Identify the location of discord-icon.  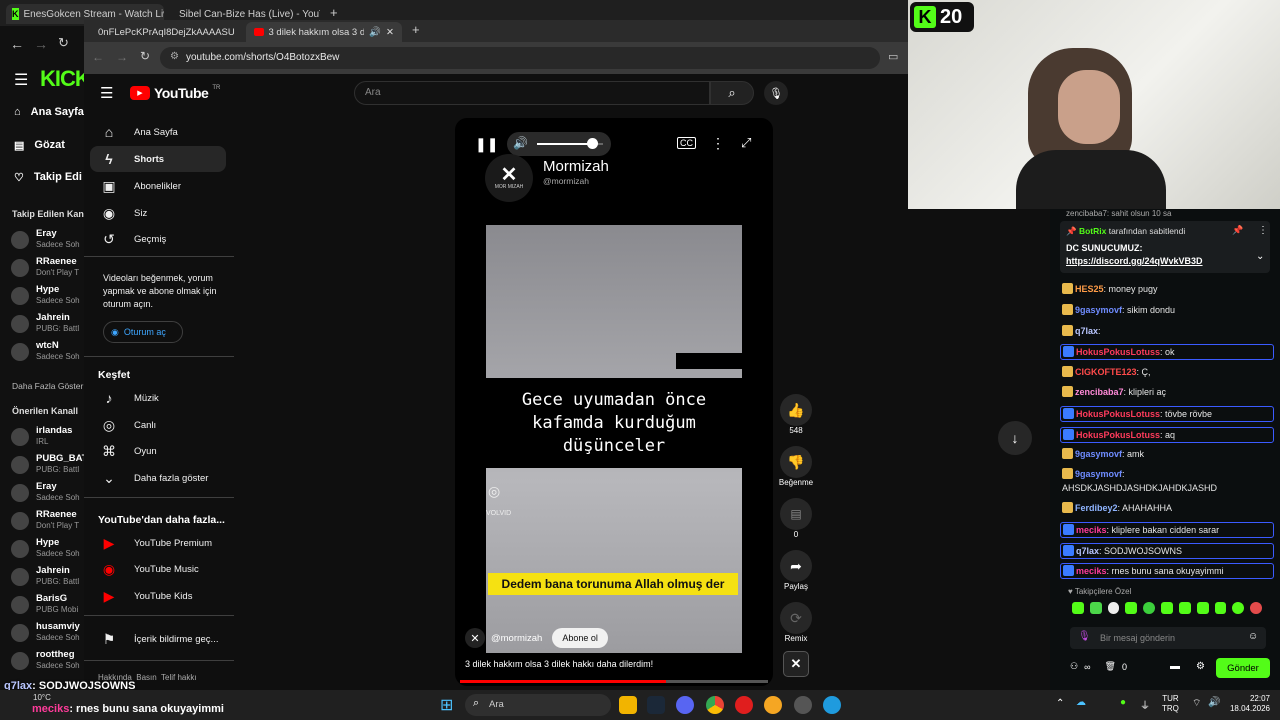
(685, 705).